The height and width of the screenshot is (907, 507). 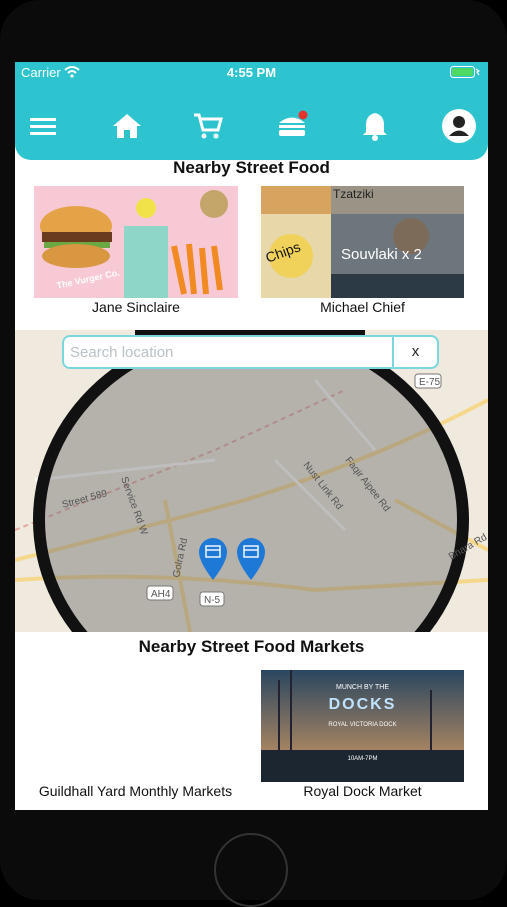 I want to click on burger-icon, so click(x=292, y=126).